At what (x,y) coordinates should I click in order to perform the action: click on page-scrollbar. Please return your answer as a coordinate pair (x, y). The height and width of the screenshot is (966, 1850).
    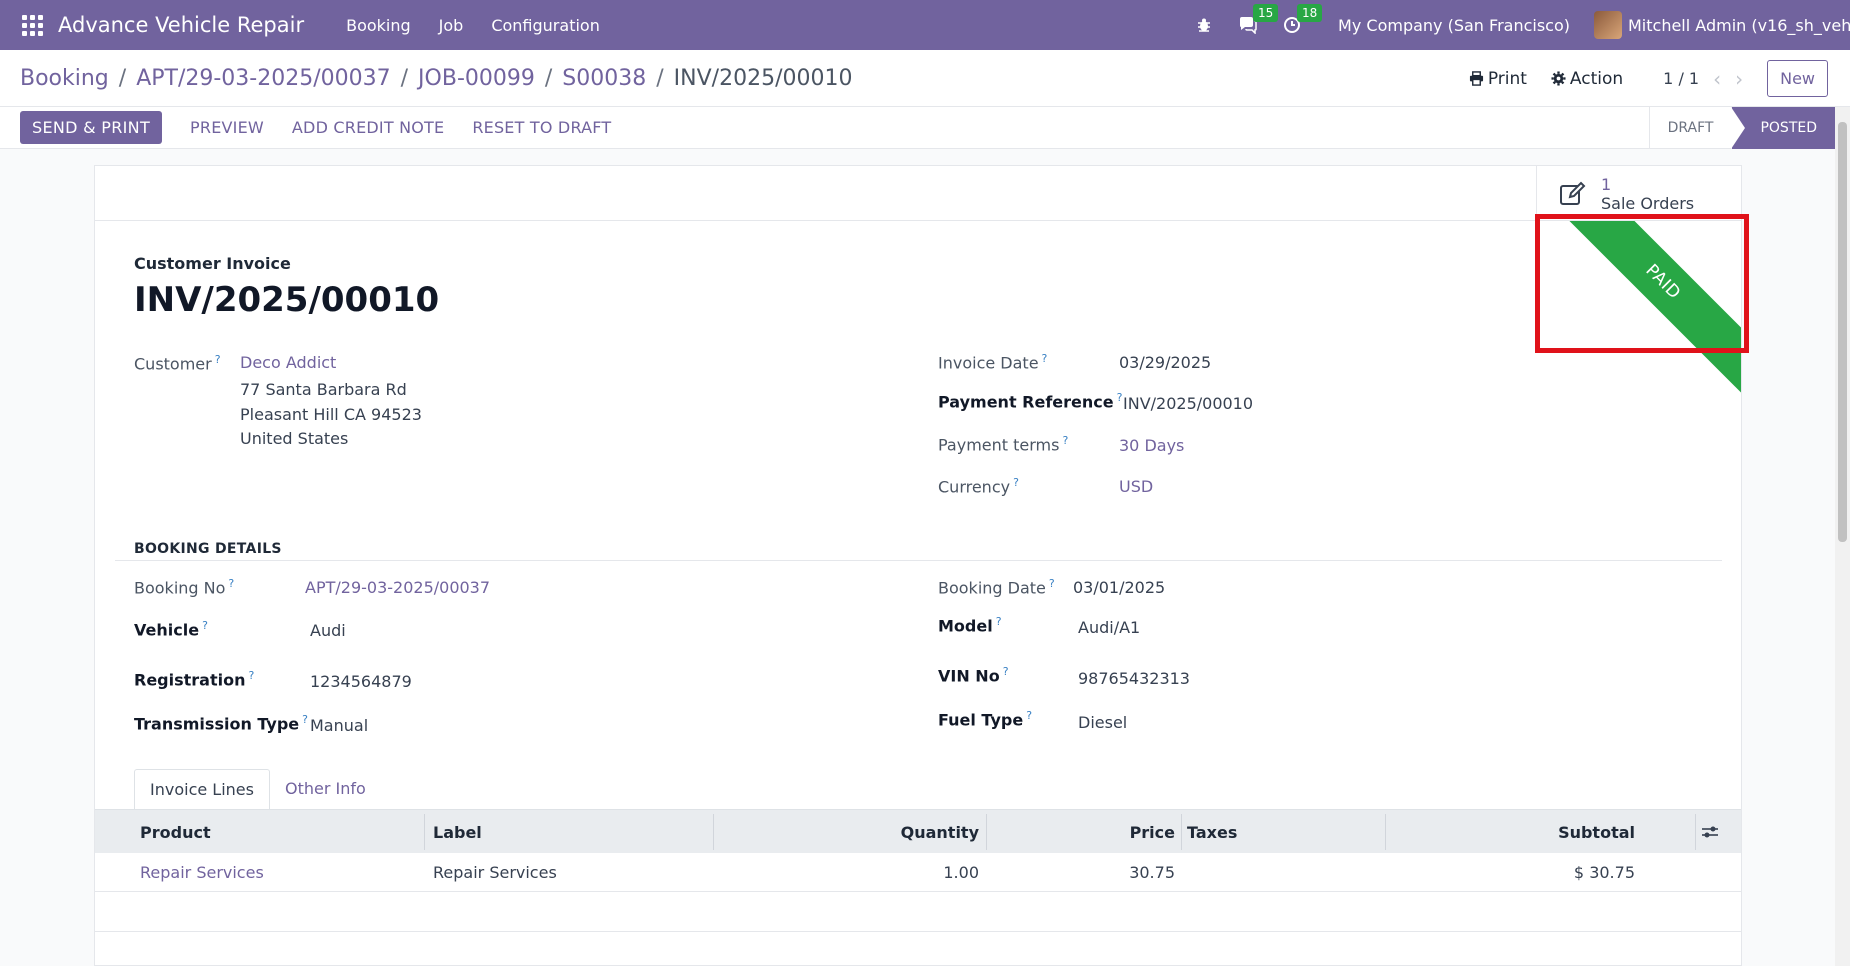
    Looking at the image, I should click on (1842, 536).